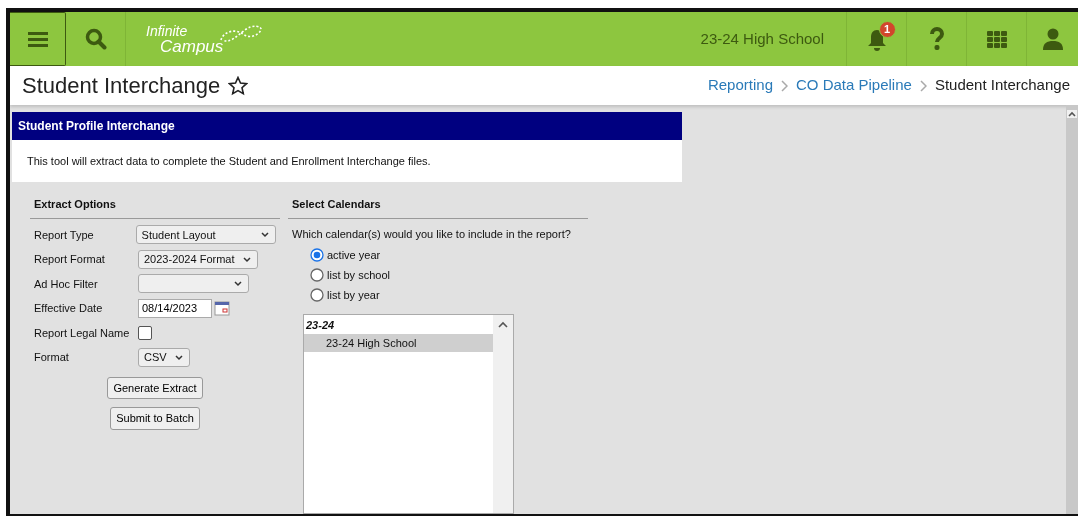  What do you see at coordinates (69, 308) in the screenshot?
I see `field-label: Effective Date` at bounding box center [69, 308].